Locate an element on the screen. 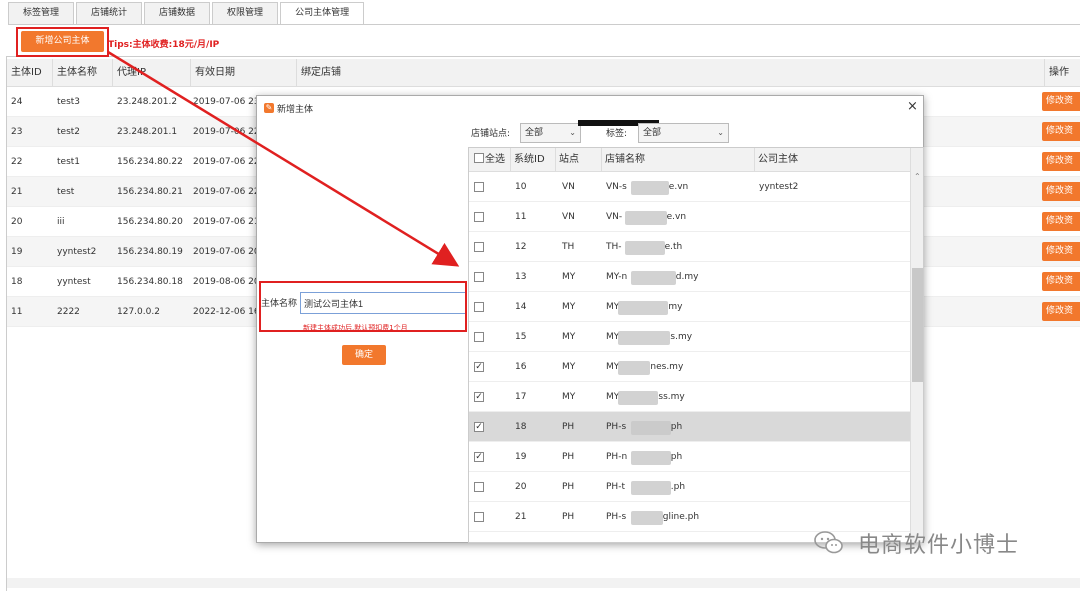 The image size is (1080, 591). watermark: 电商软件小博士 is located at coordinates (916, 543).